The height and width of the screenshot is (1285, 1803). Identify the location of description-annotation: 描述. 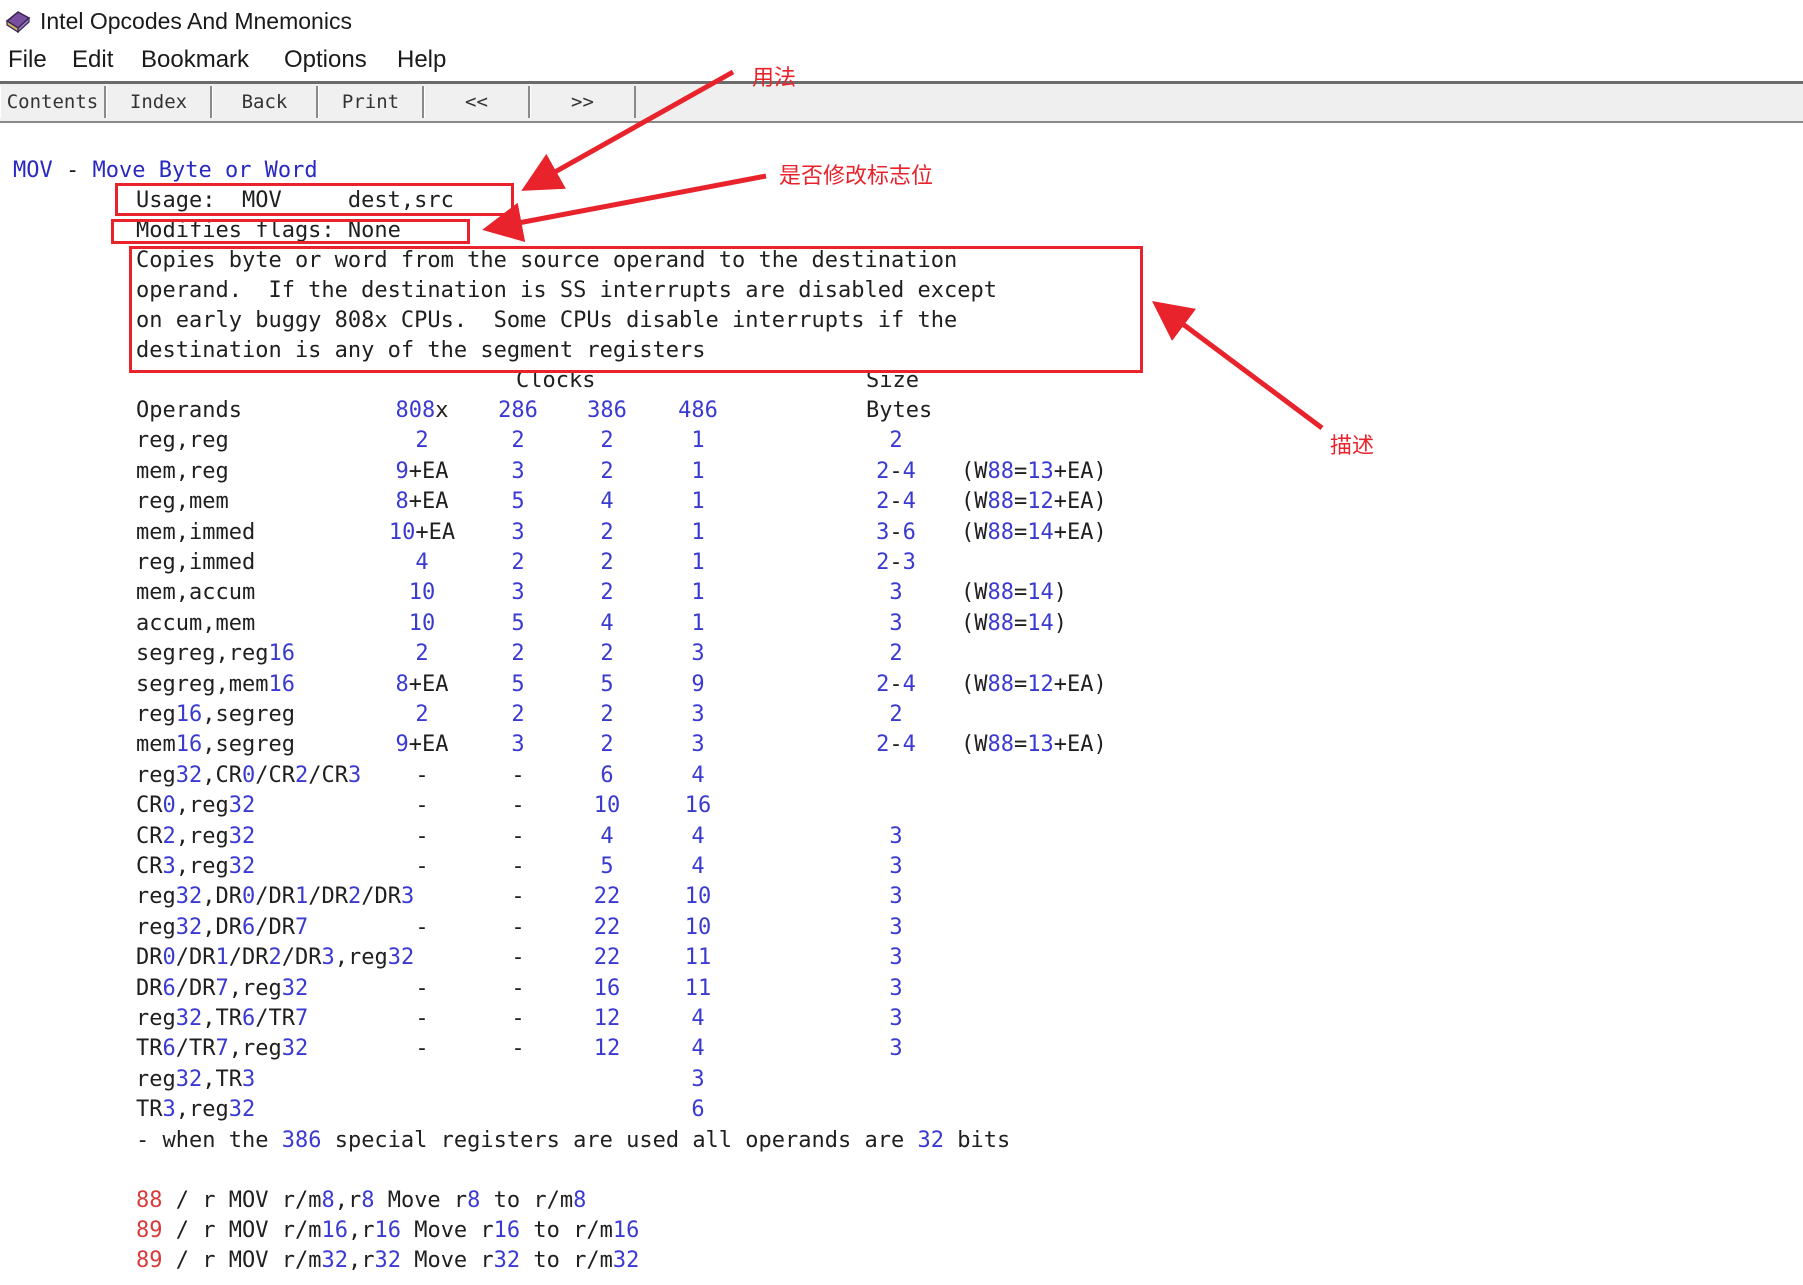
(1352, 446).